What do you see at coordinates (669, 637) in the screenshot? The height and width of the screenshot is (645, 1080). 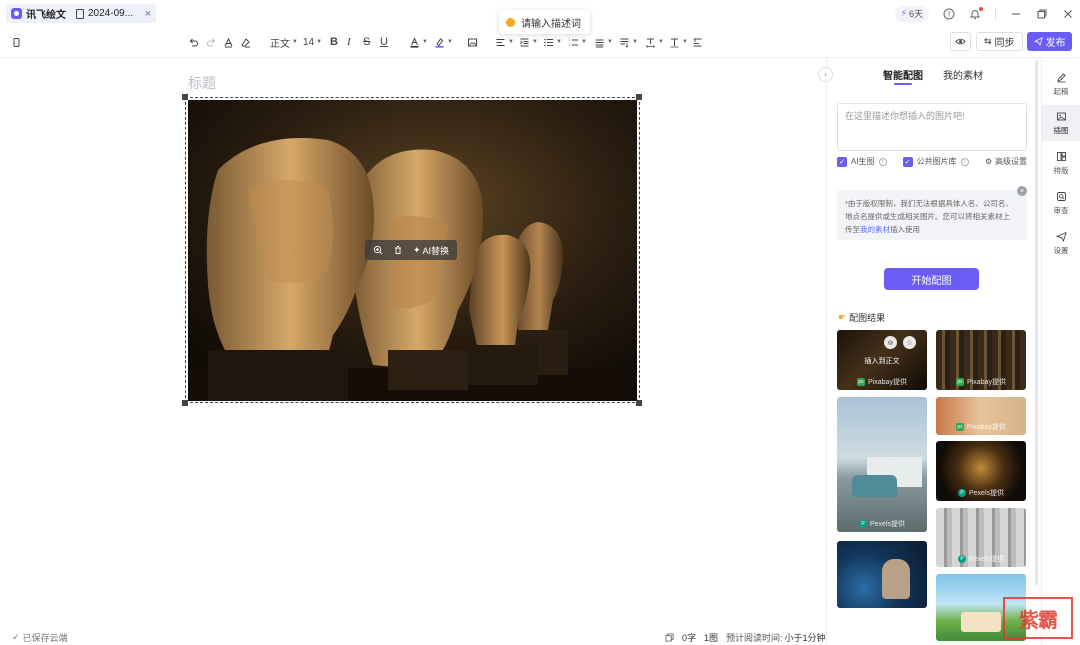 I see `copy-icon` at bounding box center [669, 637].